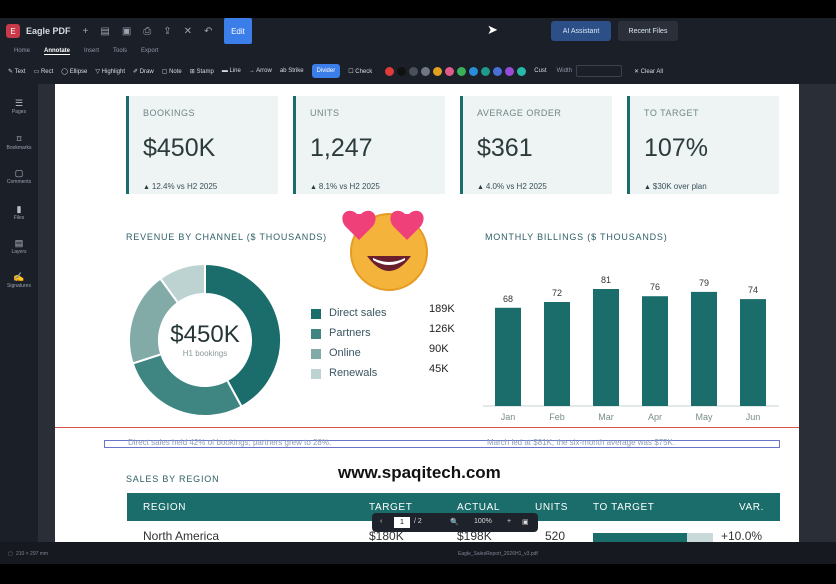 The image size is (836, 584). I want to click on tool-arrow-label: Arrow, so click(264, 71).